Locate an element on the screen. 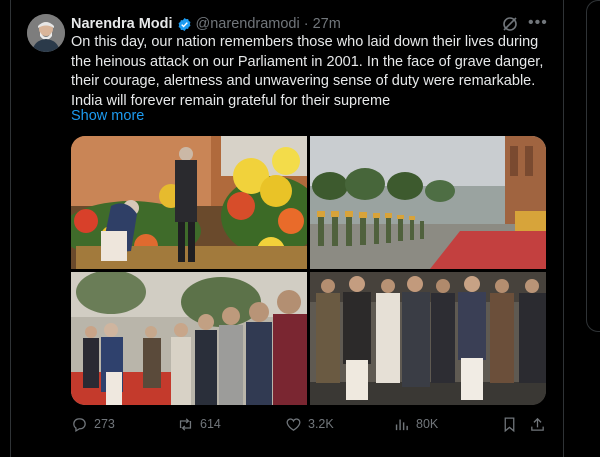 The height and width of the screenshot is (457, 600). bookmark-icon is located at coordinates (509, 424).